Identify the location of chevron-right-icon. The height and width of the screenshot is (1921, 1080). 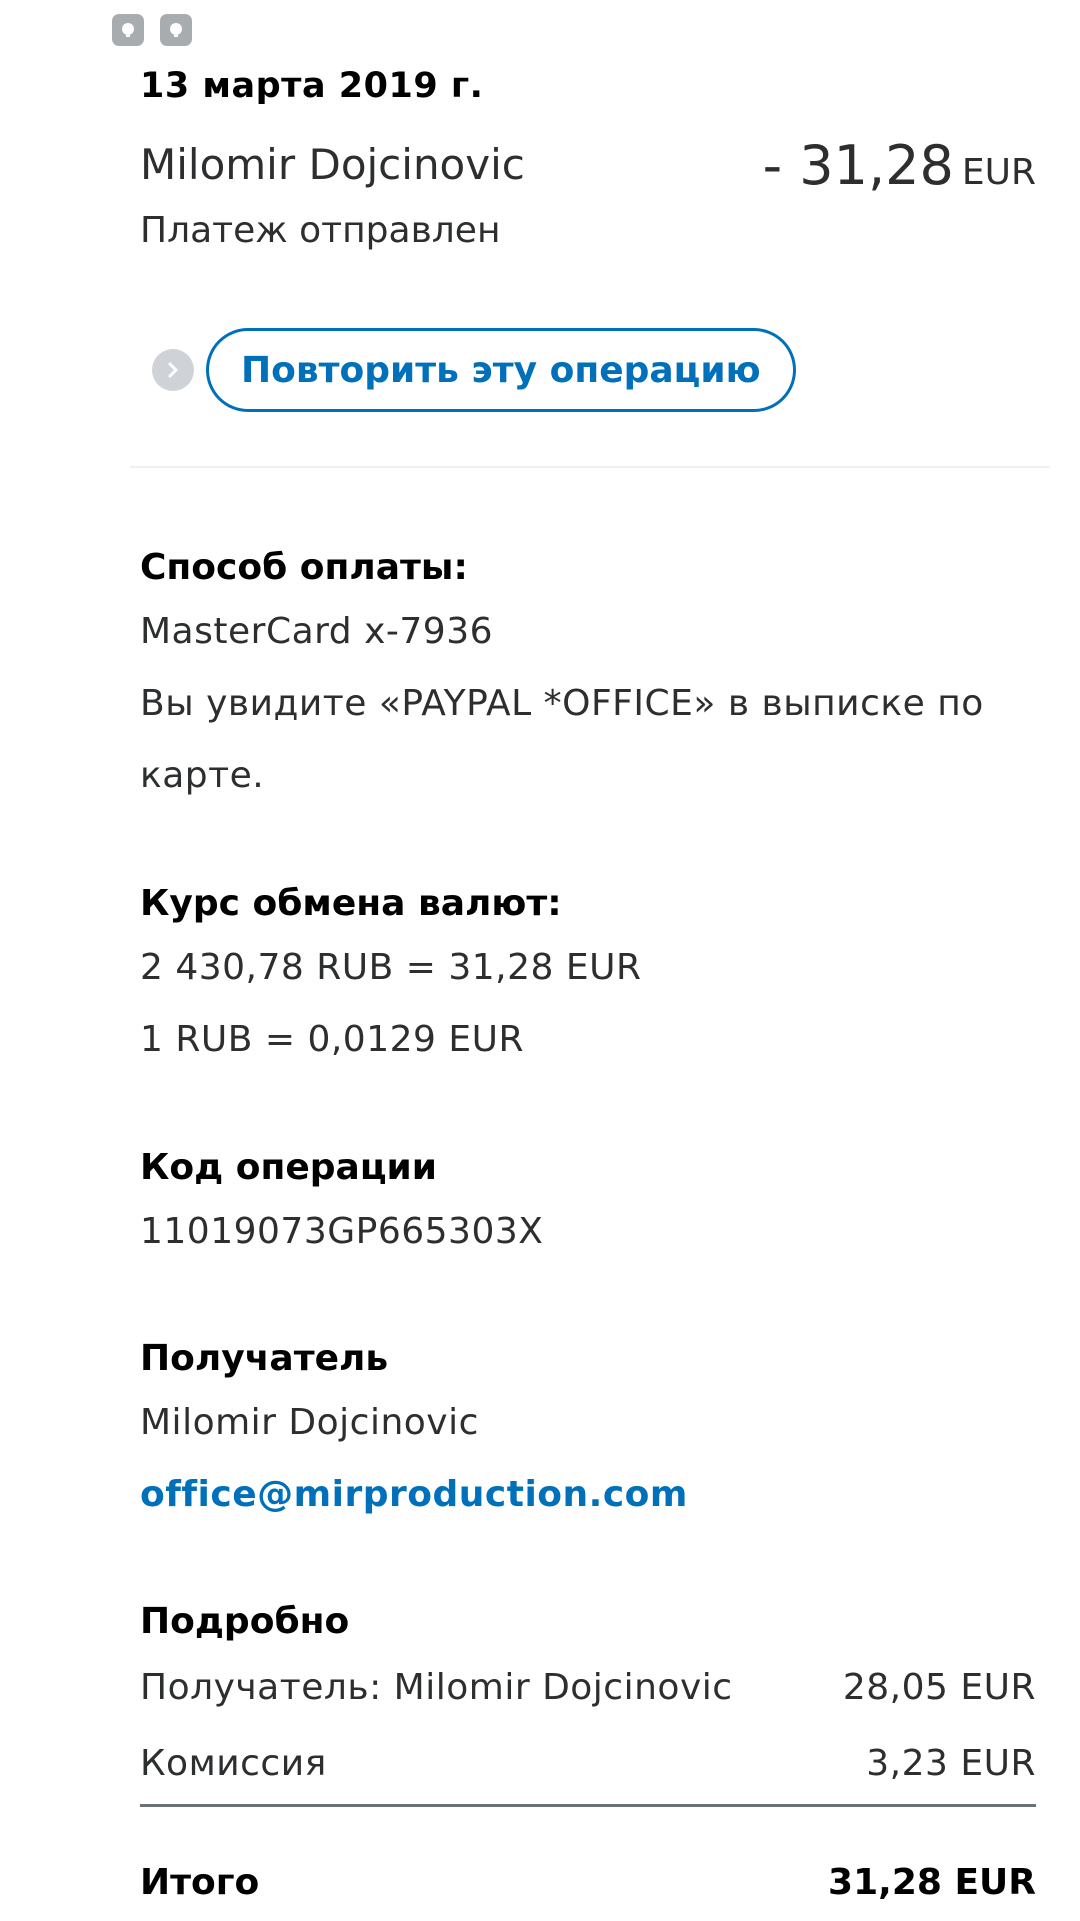
(173, 370).